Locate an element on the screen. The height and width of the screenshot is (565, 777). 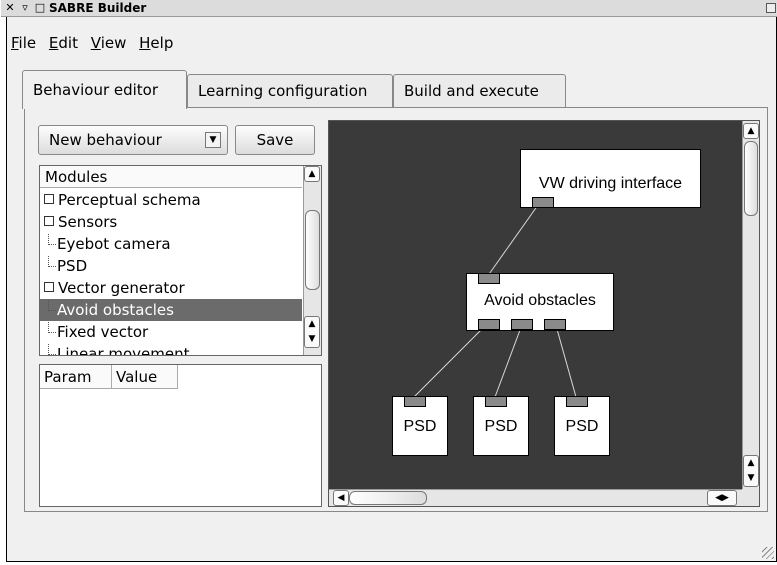
tab-learning-configuration: Learning configuration is located at coordinates (290, 91).